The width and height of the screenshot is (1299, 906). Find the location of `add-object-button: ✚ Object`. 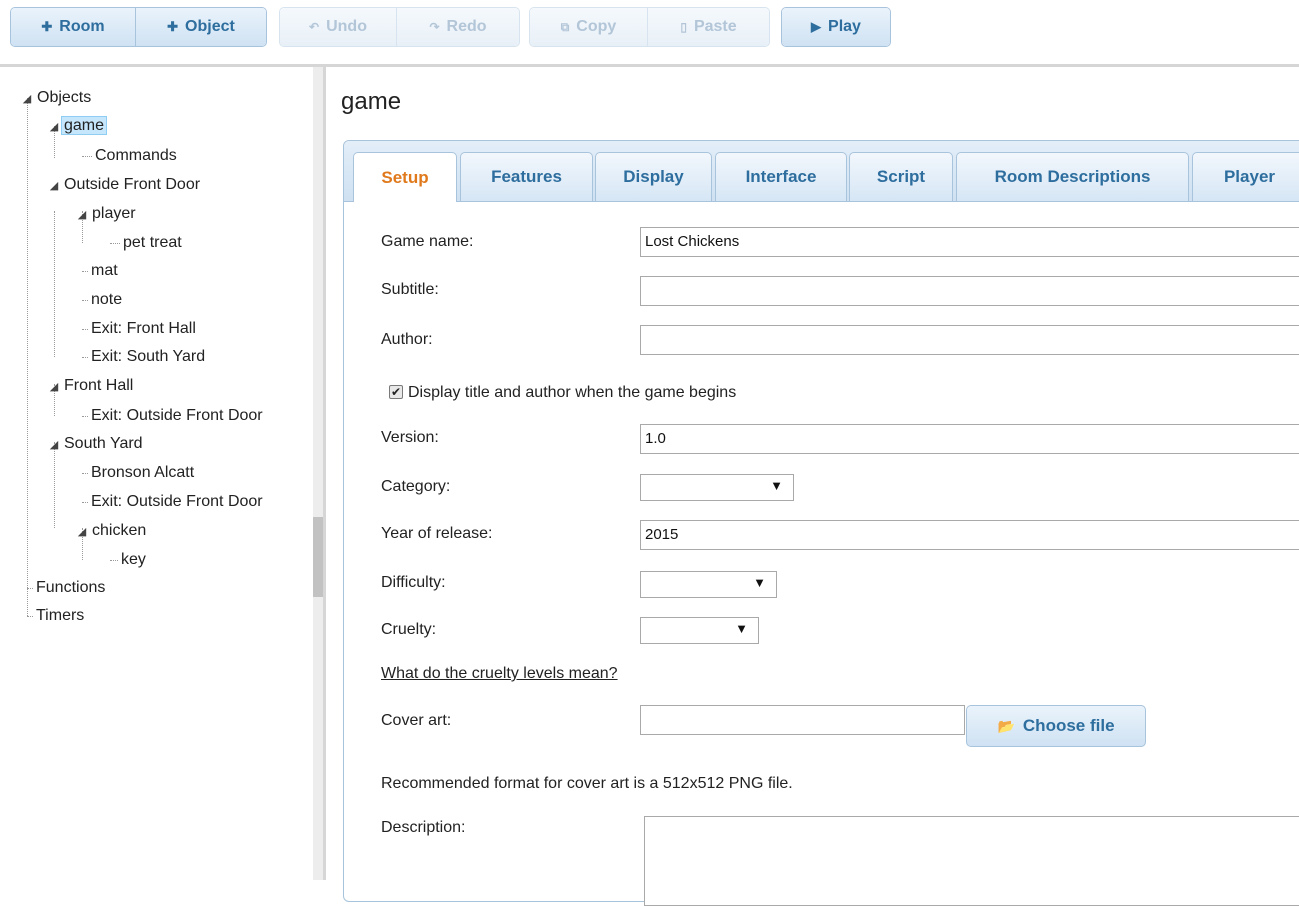

add-object-button: ✚ Object is located at coordinates (201, 27).